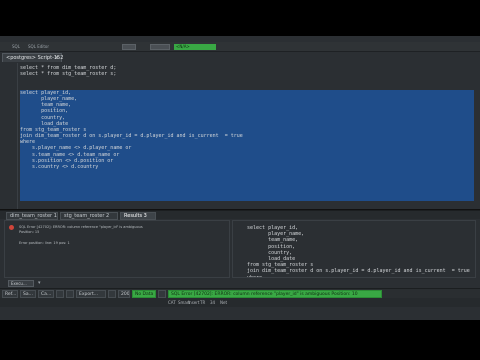  What do you see at coordinates (213, 302) in the screenshot?
I see `status-position: 34` at bounding box center [213, 302].